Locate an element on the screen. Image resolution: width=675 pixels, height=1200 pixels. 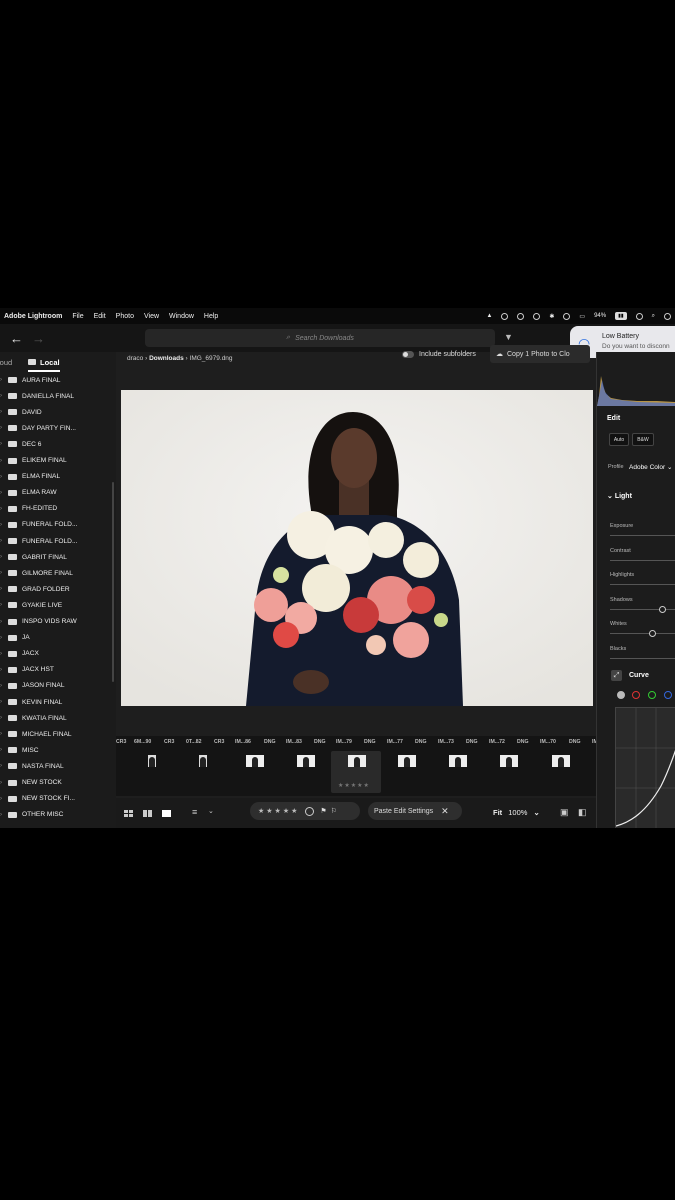
menu-help: Help is located at coordinates (211, 316).